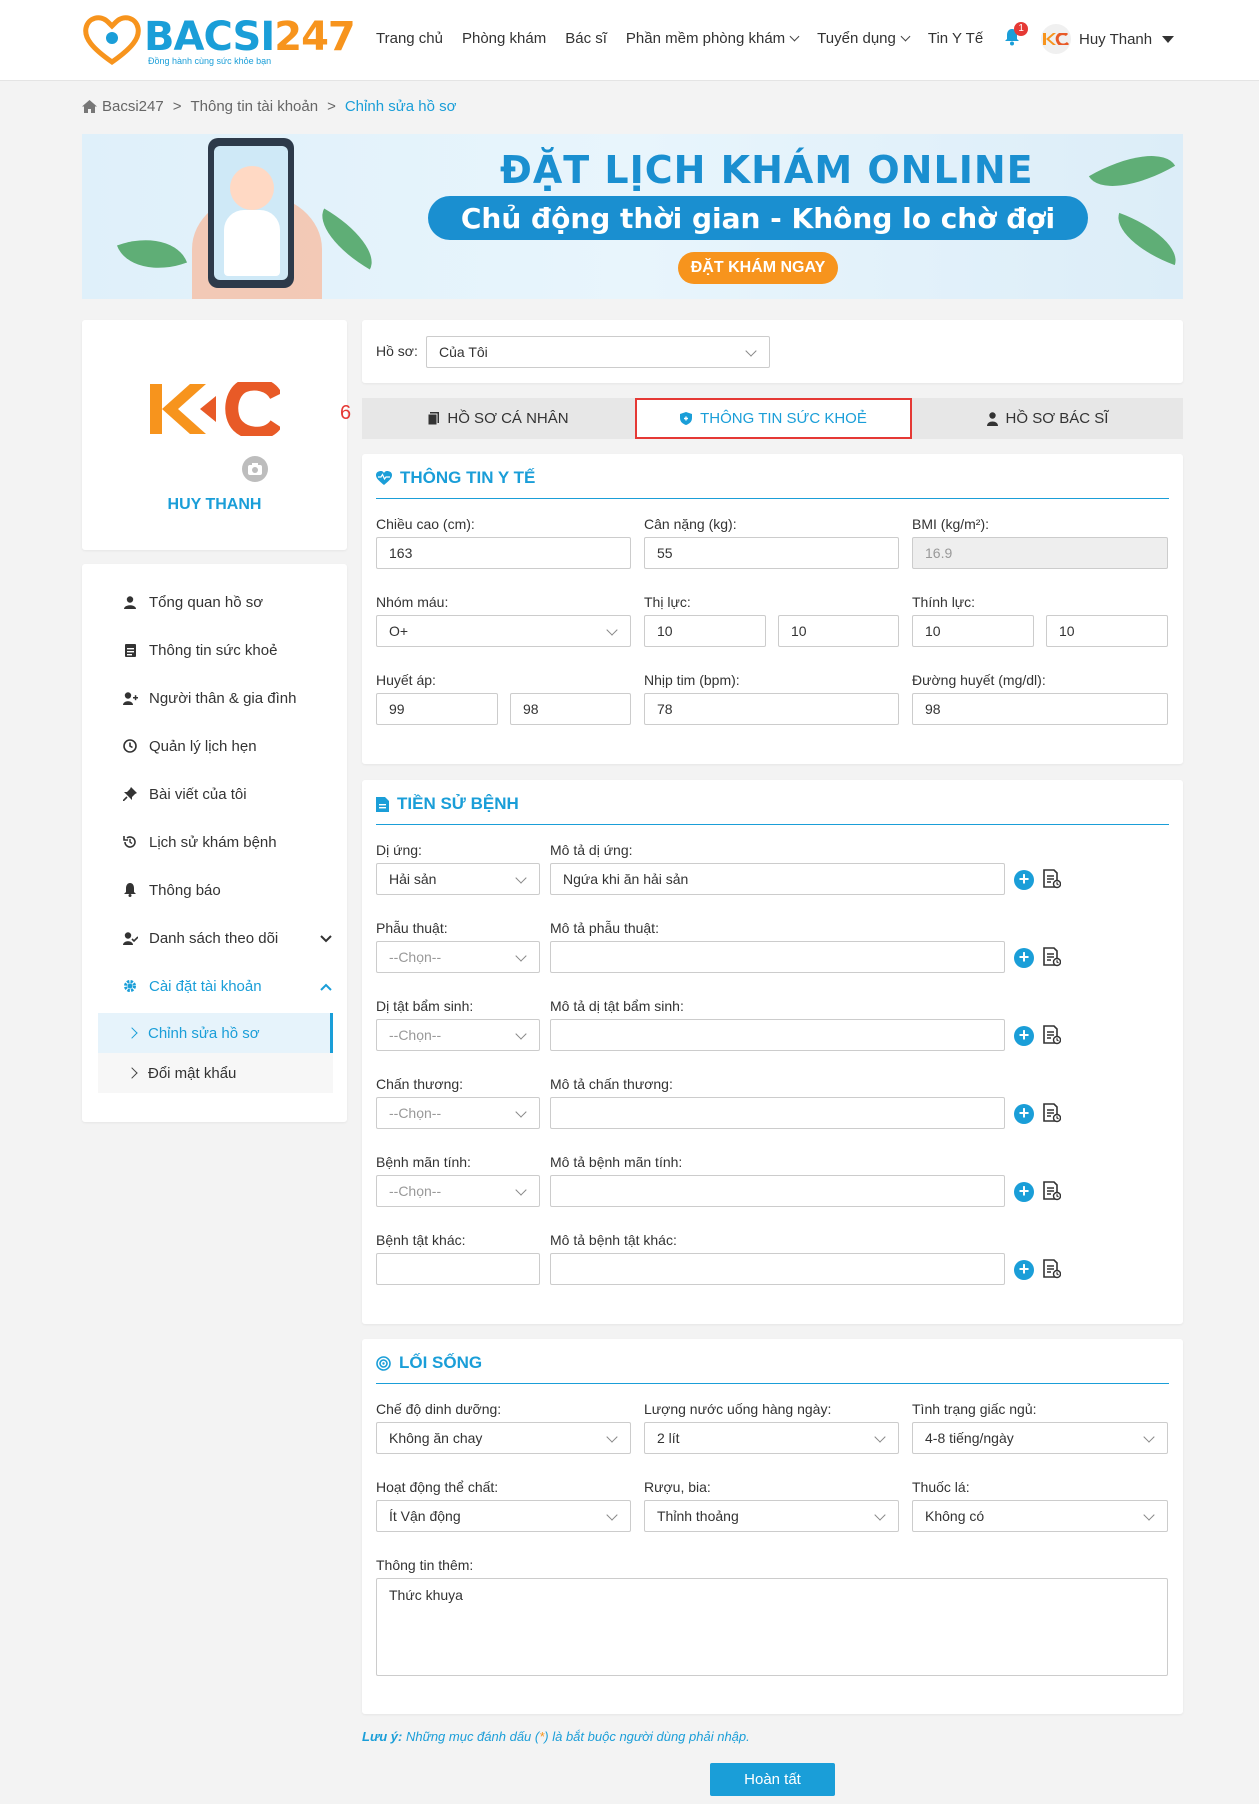 The height and width of the screenshot is (1804, 1259). I want to click on menu-notifications: Thông báo, so click(227, 890).